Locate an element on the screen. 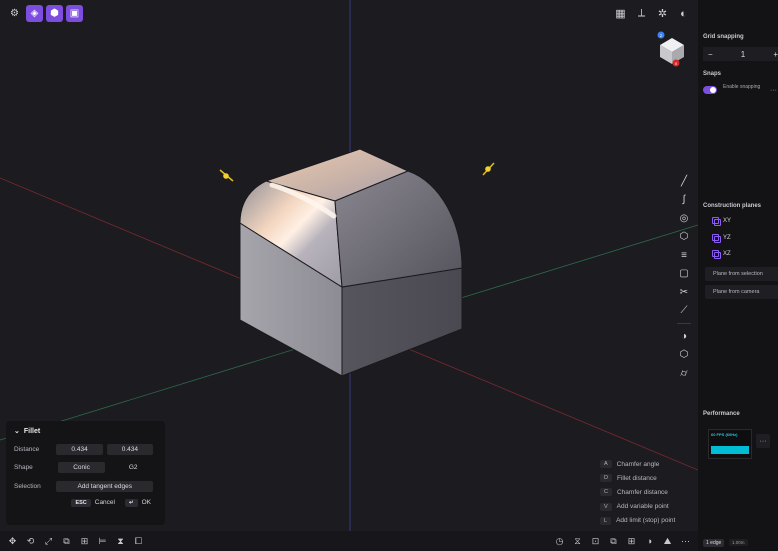 This screenshot has height=551, width=778. hint-item: D Fillet distance is located at coordinates (637, 478).